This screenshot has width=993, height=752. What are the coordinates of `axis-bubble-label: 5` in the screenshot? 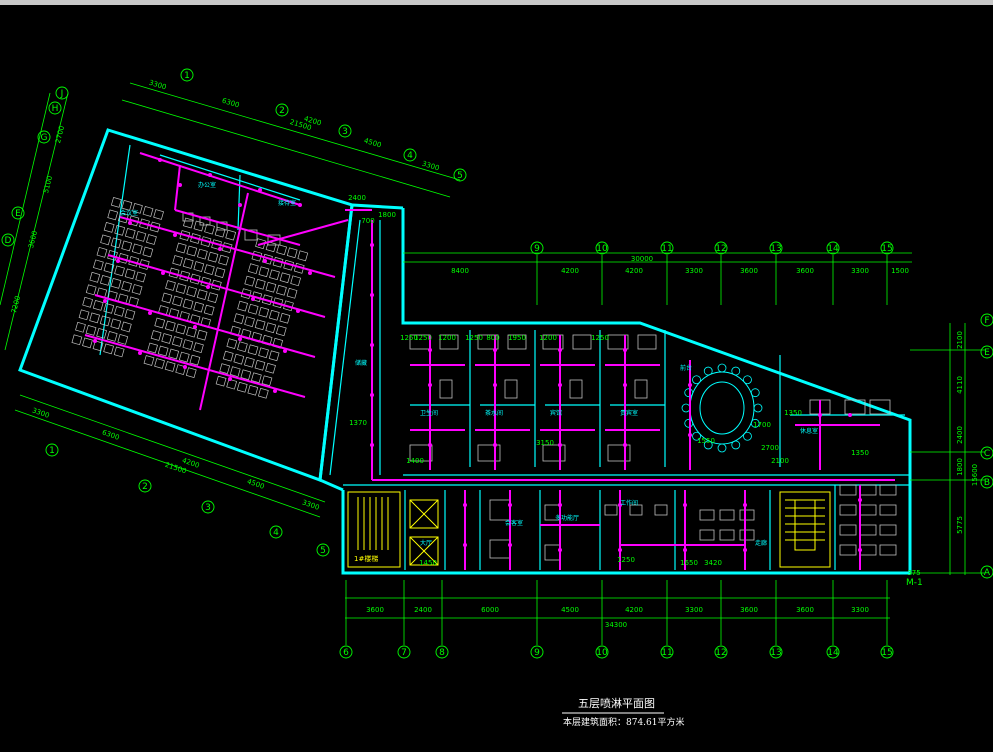 It's located at (323, 551).